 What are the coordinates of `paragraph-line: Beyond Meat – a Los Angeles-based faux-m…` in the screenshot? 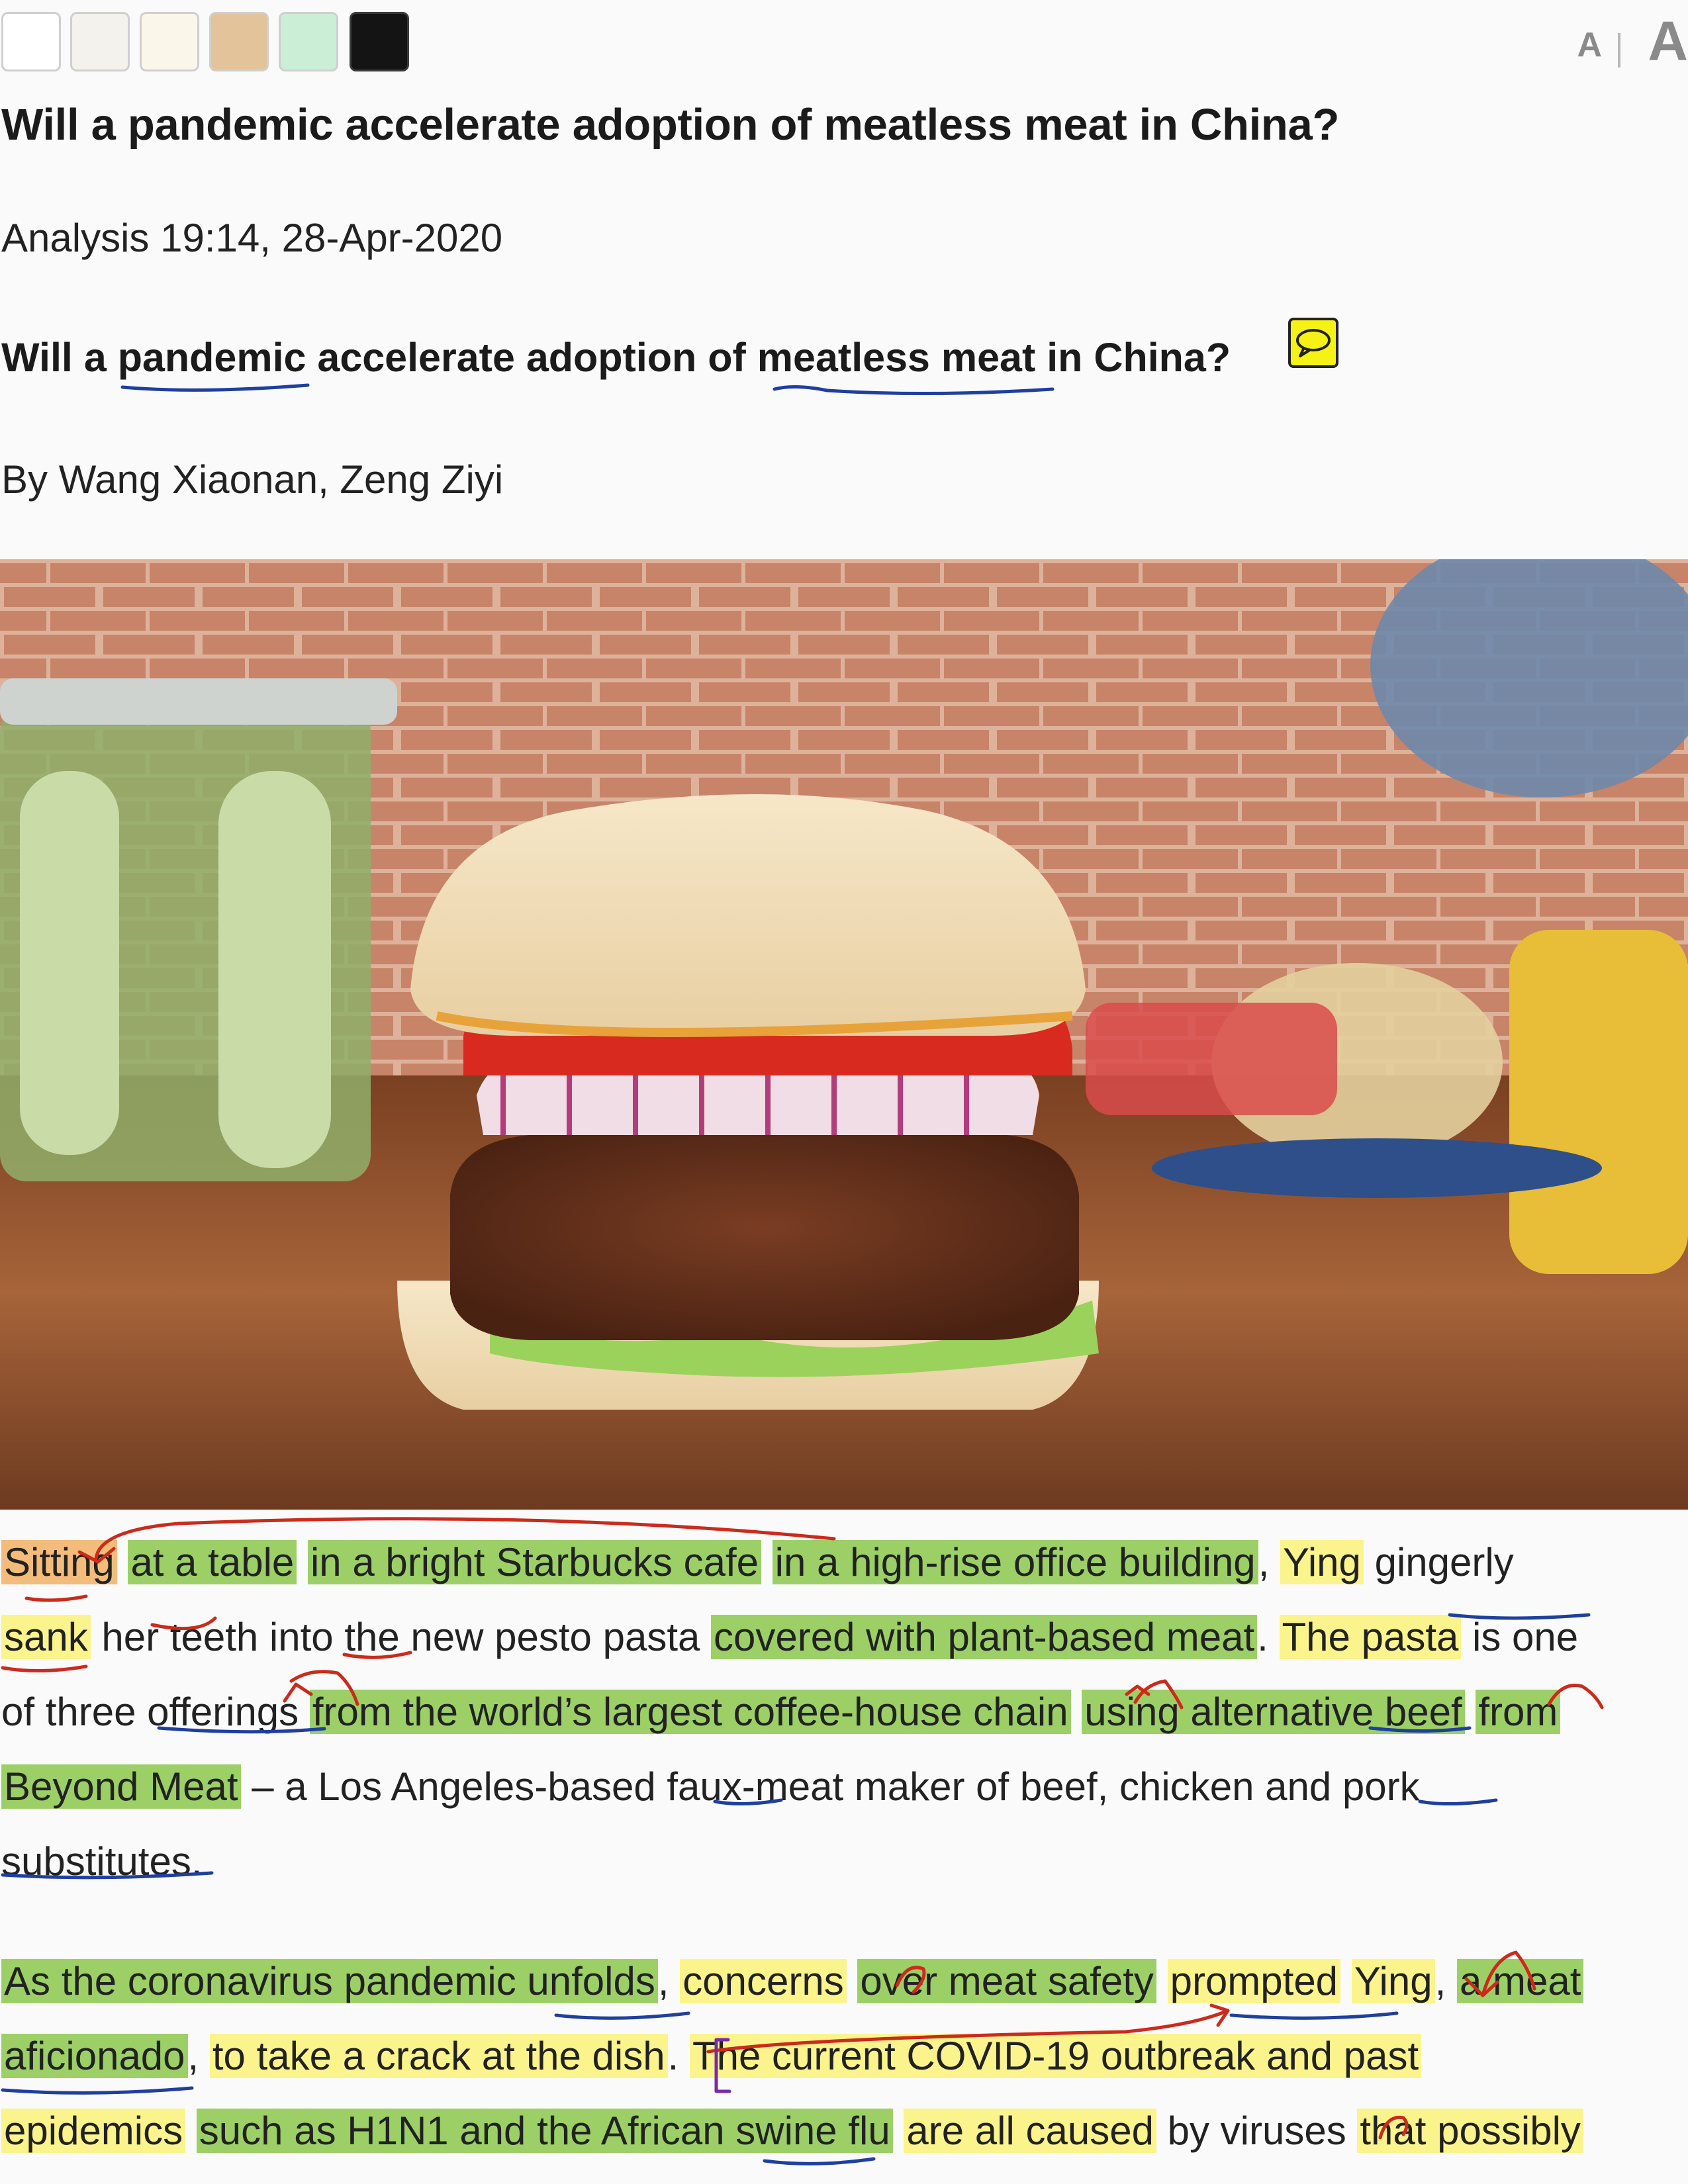 It's located at (710, 1789).